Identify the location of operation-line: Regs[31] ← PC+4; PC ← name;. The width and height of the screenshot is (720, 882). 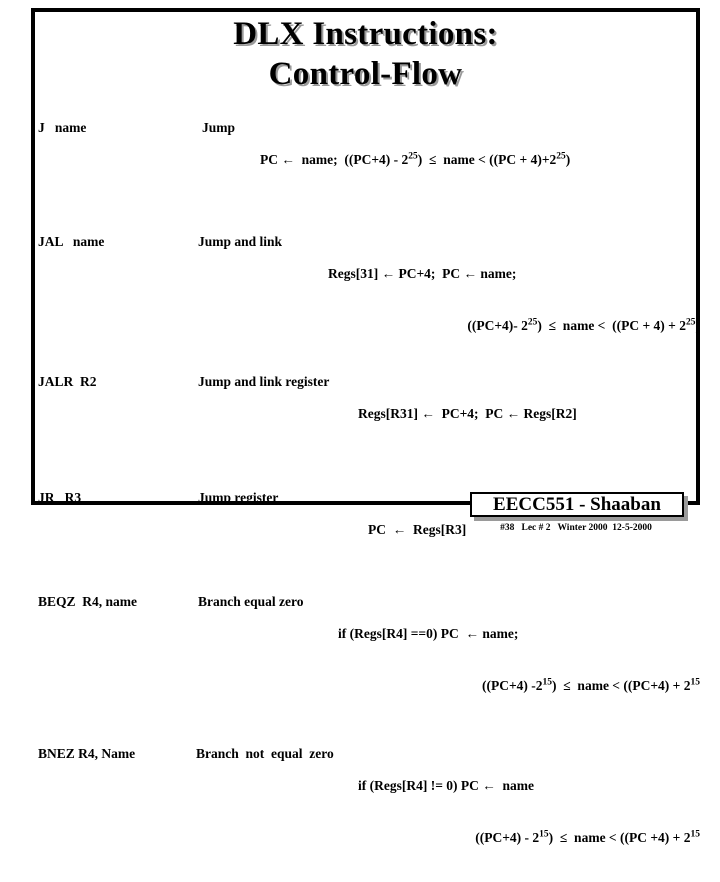
(422, 273).